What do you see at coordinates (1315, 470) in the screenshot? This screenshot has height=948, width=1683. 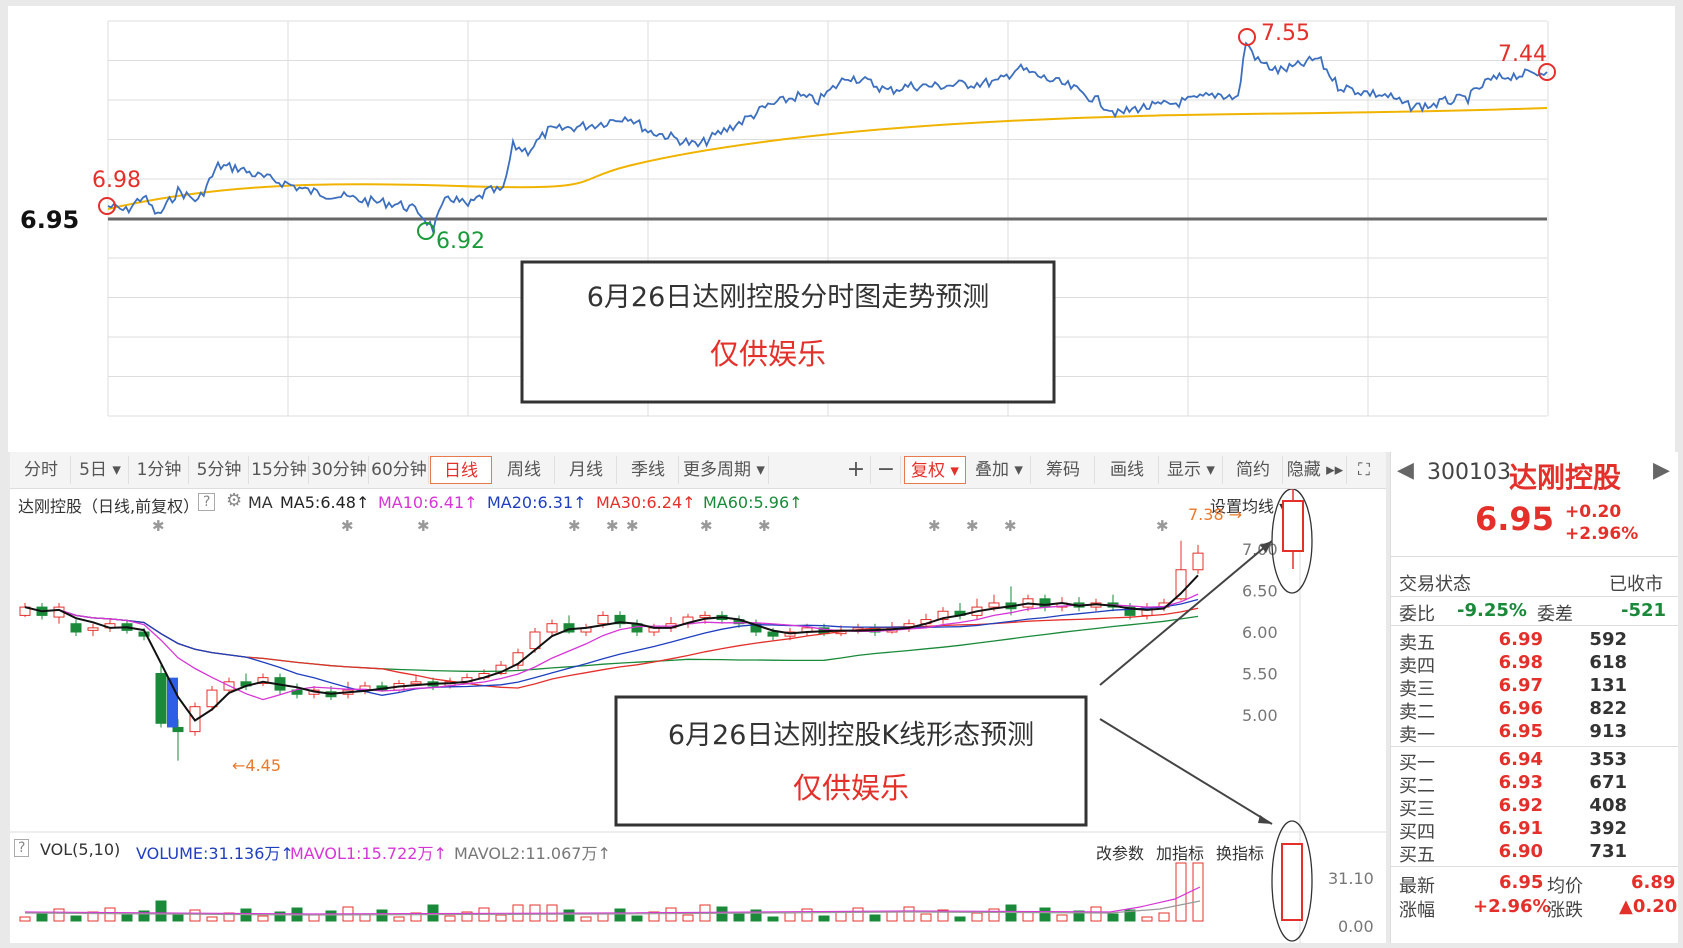 I see `hide-button: 隐藏 ▸▸` at bounding box center [1315, 470].